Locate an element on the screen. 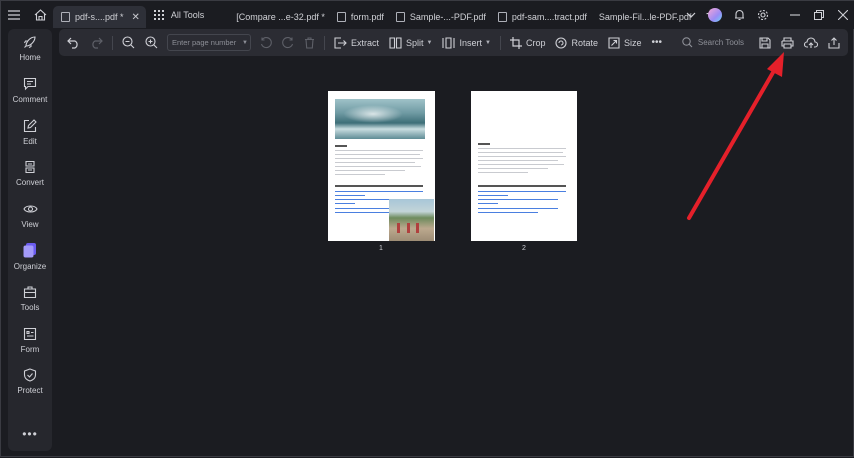 This screenshot has width=854, height=458. rotate-right-icon is located at coordinates (288, 42).